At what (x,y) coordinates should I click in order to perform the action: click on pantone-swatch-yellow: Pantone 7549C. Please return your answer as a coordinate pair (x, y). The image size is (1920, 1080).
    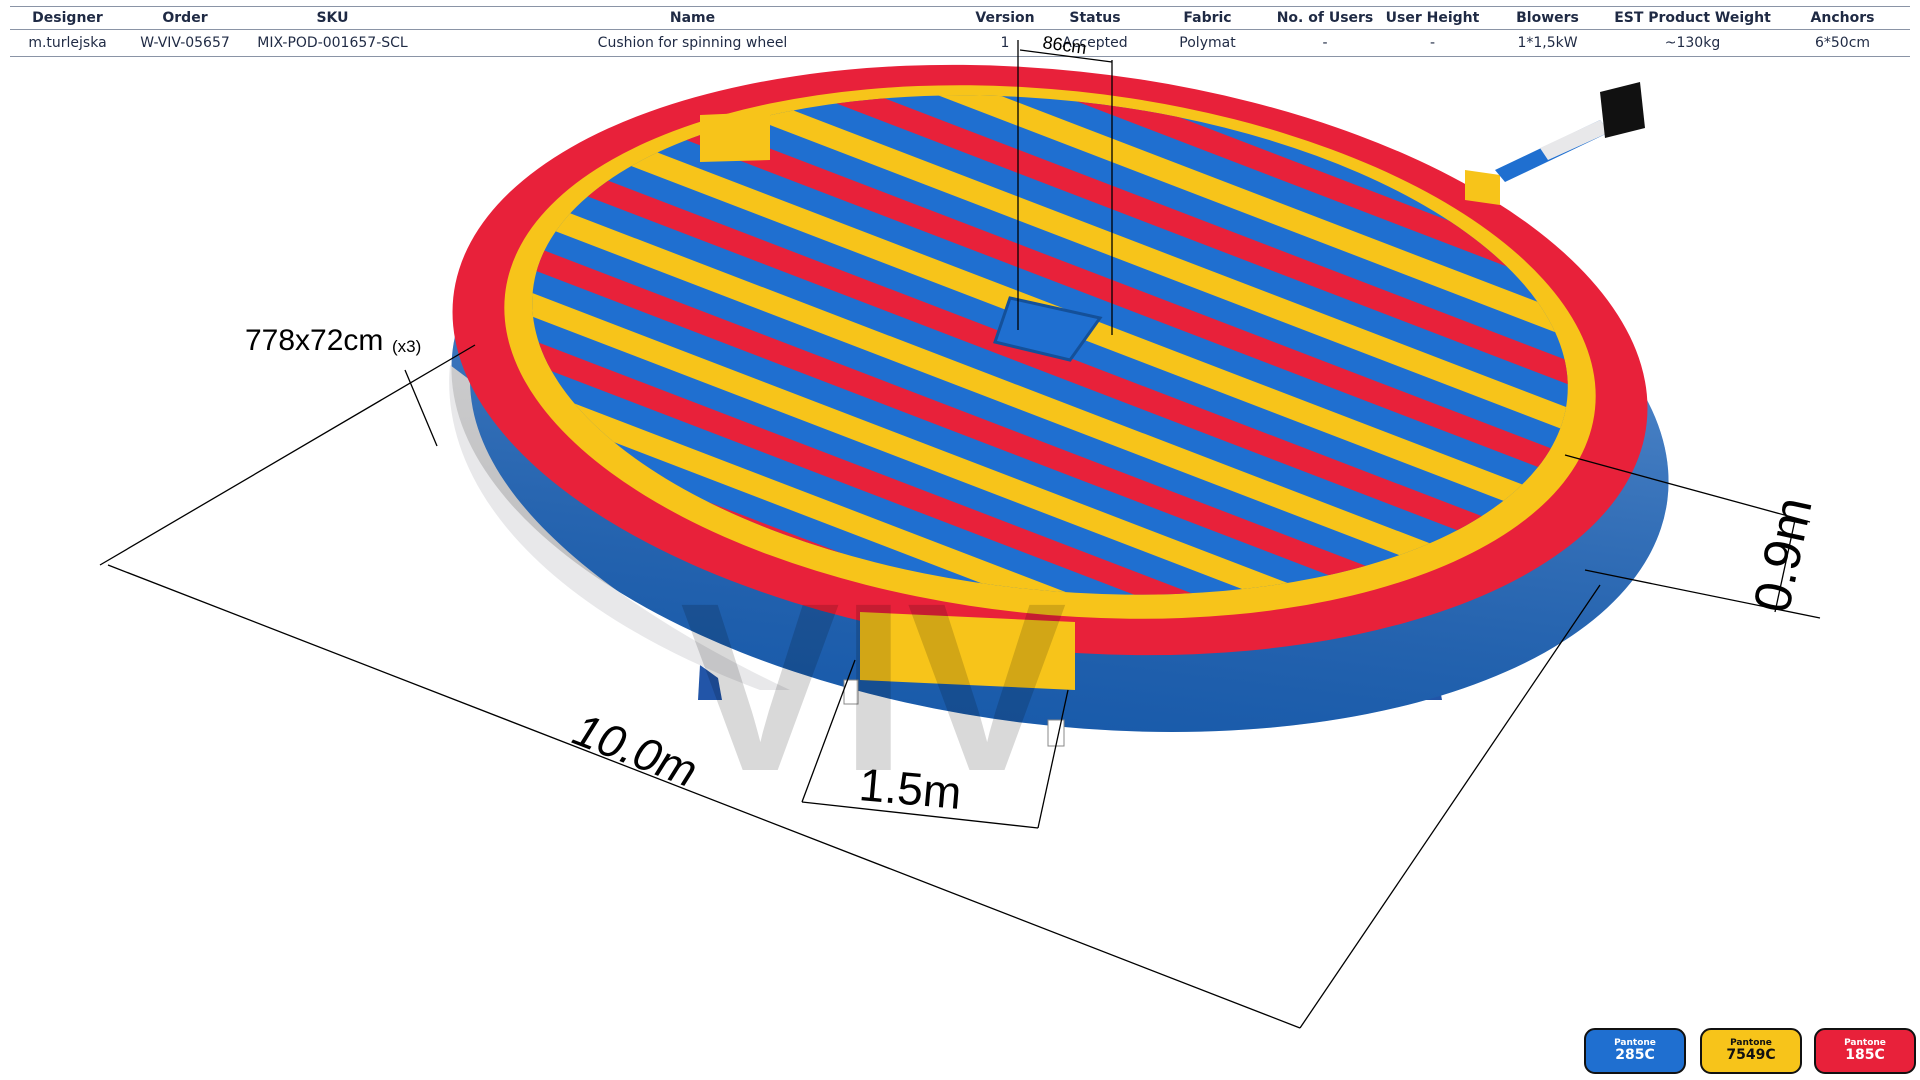
    Looking at the image, I should click on (1751, 1051).